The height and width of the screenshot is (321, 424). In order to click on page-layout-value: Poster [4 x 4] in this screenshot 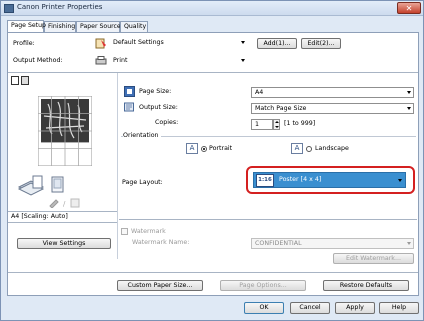, I will do `click(300, 179)`.